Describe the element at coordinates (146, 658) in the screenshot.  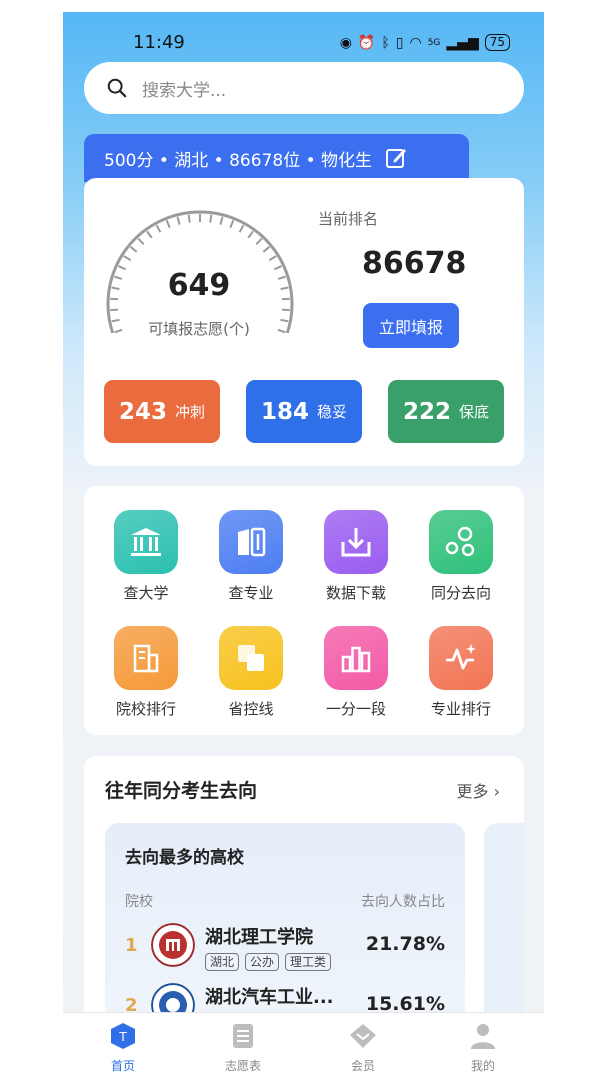
I see `building-icon` at that location.